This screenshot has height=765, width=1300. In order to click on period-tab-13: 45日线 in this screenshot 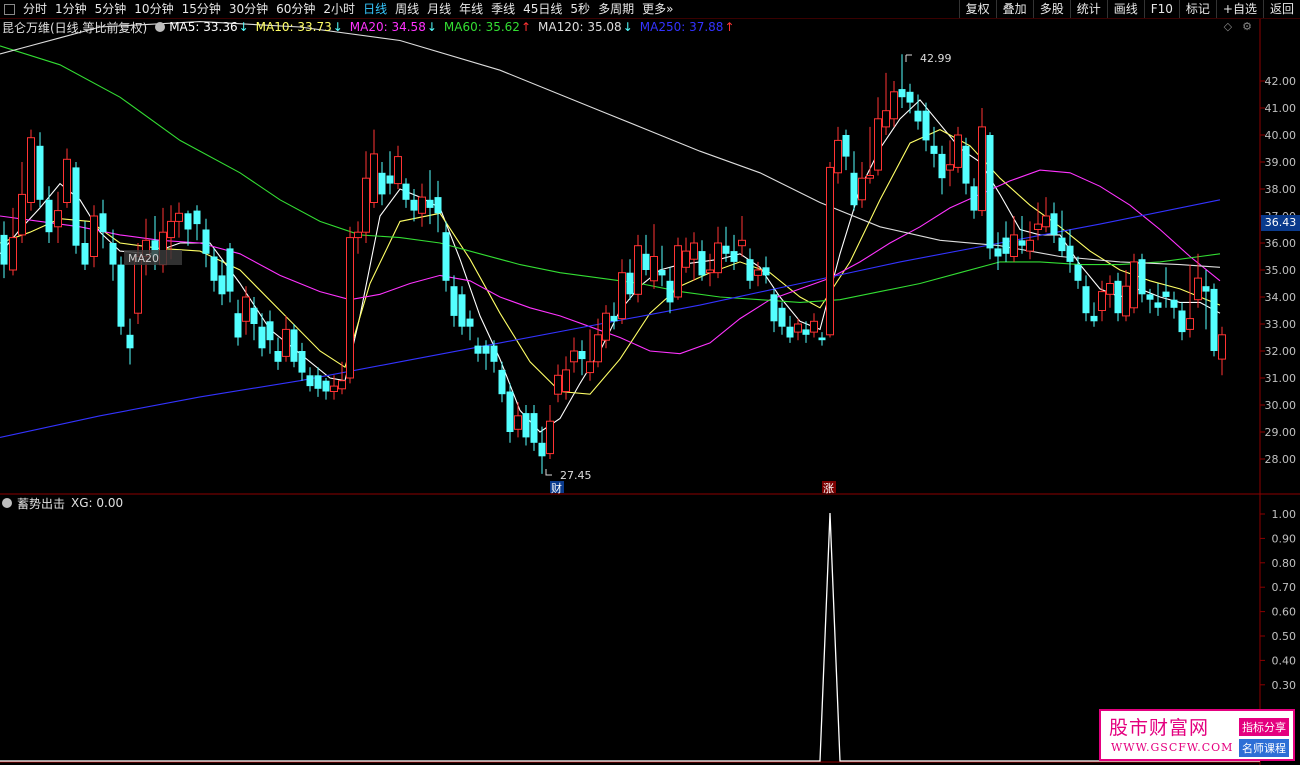, I will do `click(542, 9)`.